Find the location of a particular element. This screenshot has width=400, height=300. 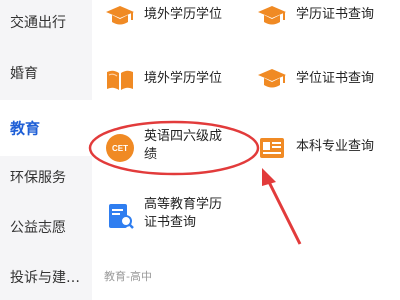

sidebar-item-label: 交通出行 is located at coordinates (38, 23).